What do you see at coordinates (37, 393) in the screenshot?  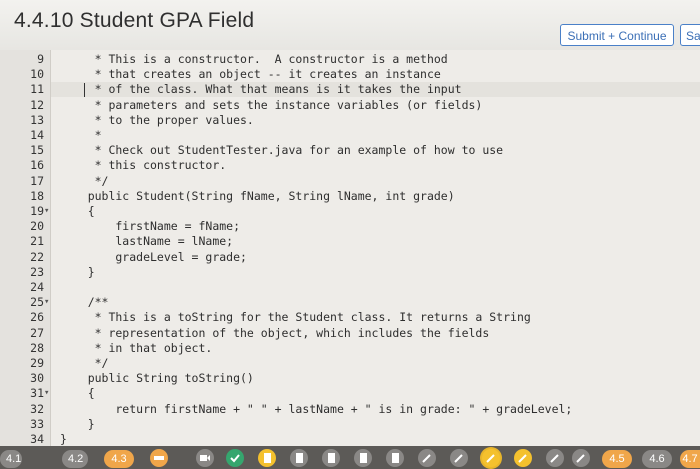 I see `line-number: 31` at bounding box center [37, 393].